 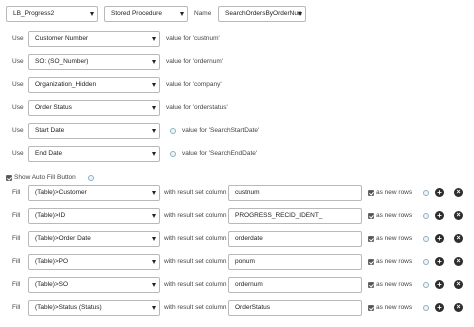 I want to click on fill-field-select: (Table)>Customer, so click(x=94, y=193).